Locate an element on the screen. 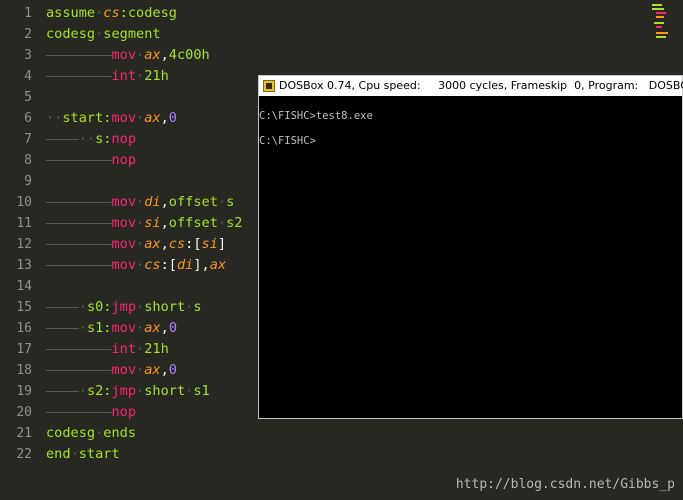 The image size is (683, 500). code-token: ———— is located at coordinates (62, 139).